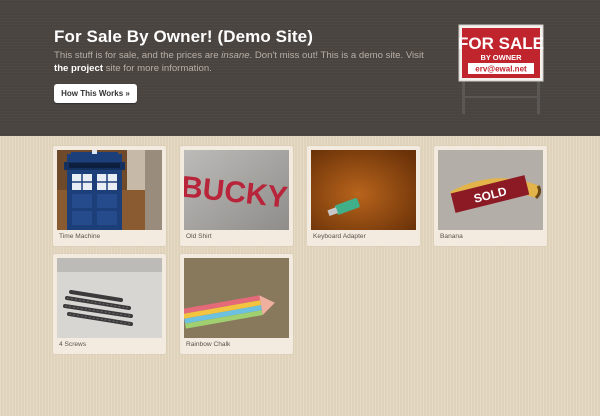 The width and height of the screenshot is (600, 416). I want to click on sign-text-for-sale: FOR SALE, so click(501, 43).